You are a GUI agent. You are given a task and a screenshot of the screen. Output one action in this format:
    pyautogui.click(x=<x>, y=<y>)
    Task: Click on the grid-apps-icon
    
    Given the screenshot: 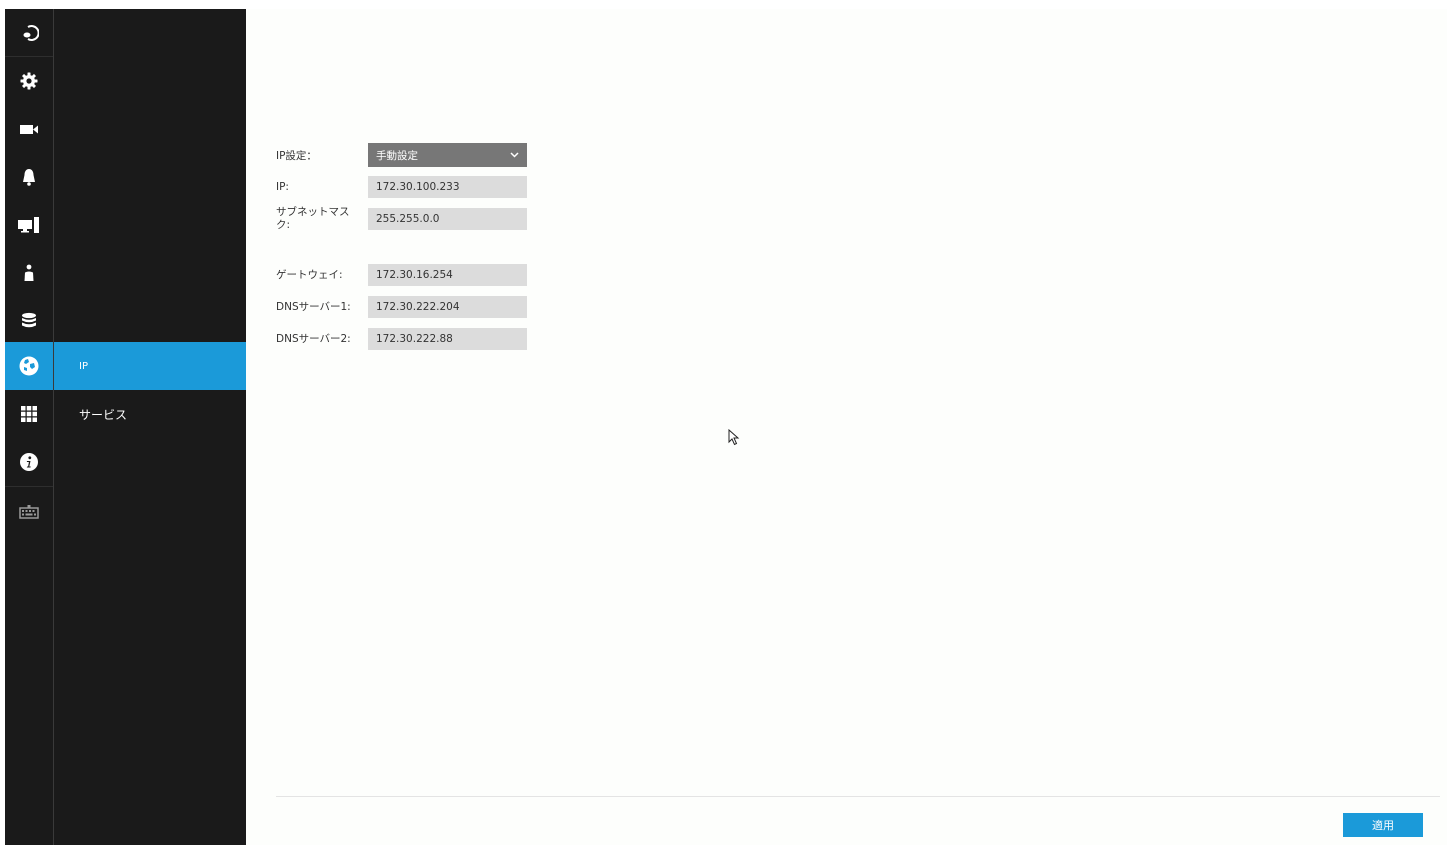 What is the action you would take?
    pyautogui.click(x=29, y=414)
    